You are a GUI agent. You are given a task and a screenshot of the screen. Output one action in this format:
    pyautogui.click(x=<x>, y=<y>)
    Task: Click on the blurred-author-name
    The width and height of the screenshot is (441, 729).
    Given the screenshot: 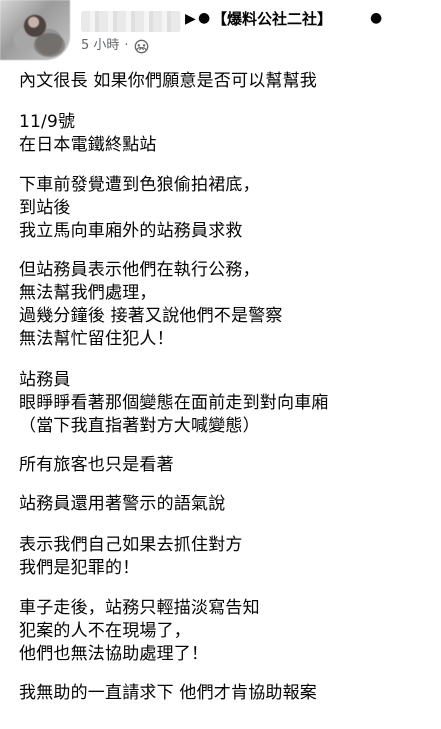 What is the action you would take?
    pyautogui.click(x=131, y=21)
    